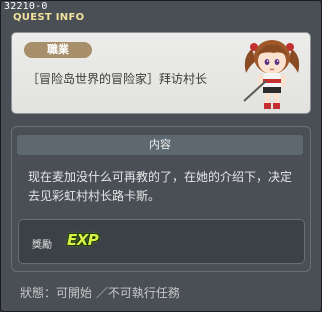 The image size is (322, 312). I want to click on quest-id: 32210-0, so click(26, 6).